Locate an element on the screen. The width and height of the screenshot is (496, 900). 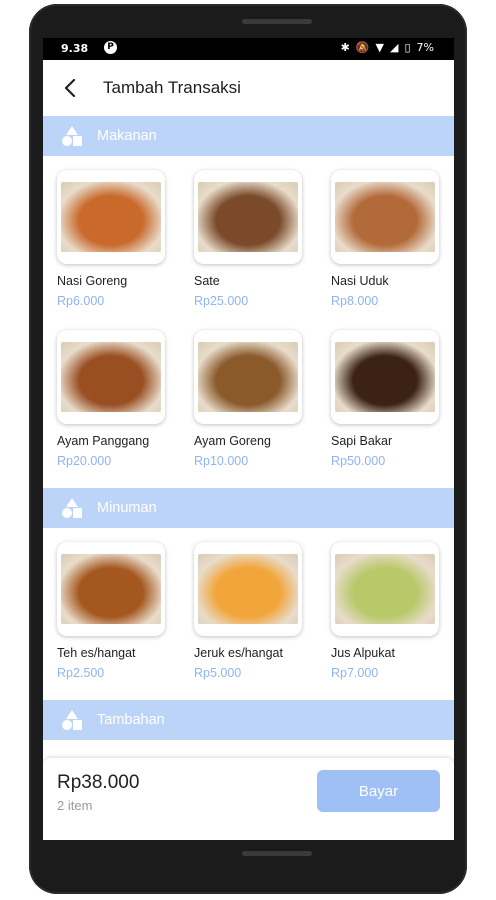
product-card: Jus Alpukat Rp7.000 is located at coordinates (386, 611).